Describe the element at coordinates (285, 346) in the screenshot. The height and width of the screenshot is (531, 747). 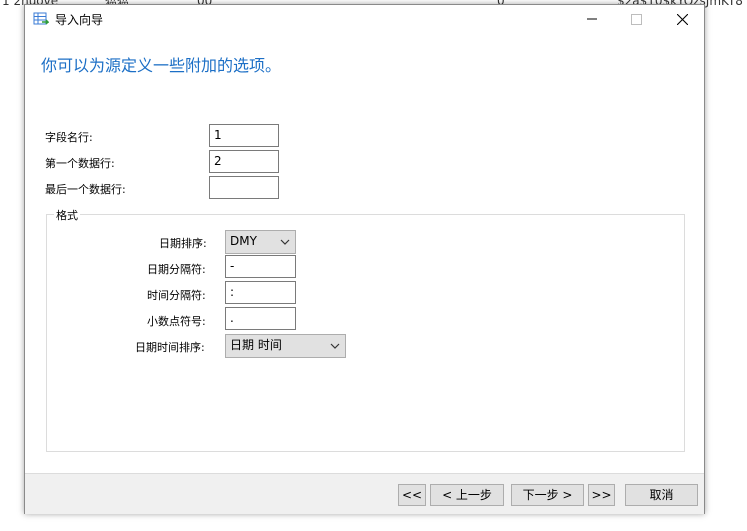
I see `datetime-order-dropdown: 日期 时间` at that location.